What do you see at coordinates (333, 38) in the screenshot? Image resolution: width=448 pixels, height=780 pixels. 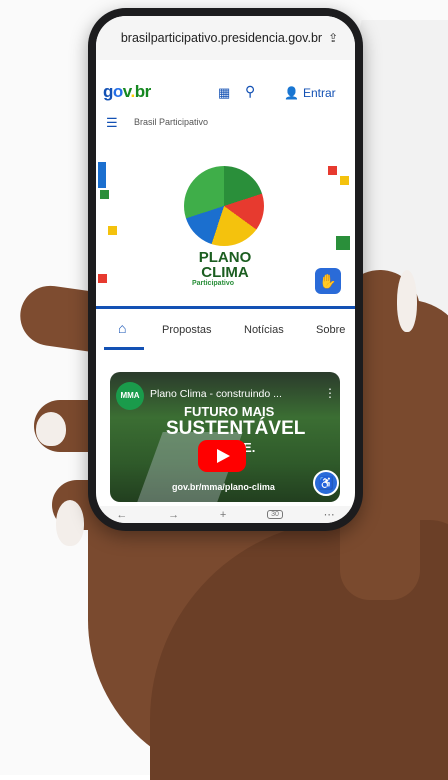 I see `share-icon: ⇪` at bounding box center [333, 38].